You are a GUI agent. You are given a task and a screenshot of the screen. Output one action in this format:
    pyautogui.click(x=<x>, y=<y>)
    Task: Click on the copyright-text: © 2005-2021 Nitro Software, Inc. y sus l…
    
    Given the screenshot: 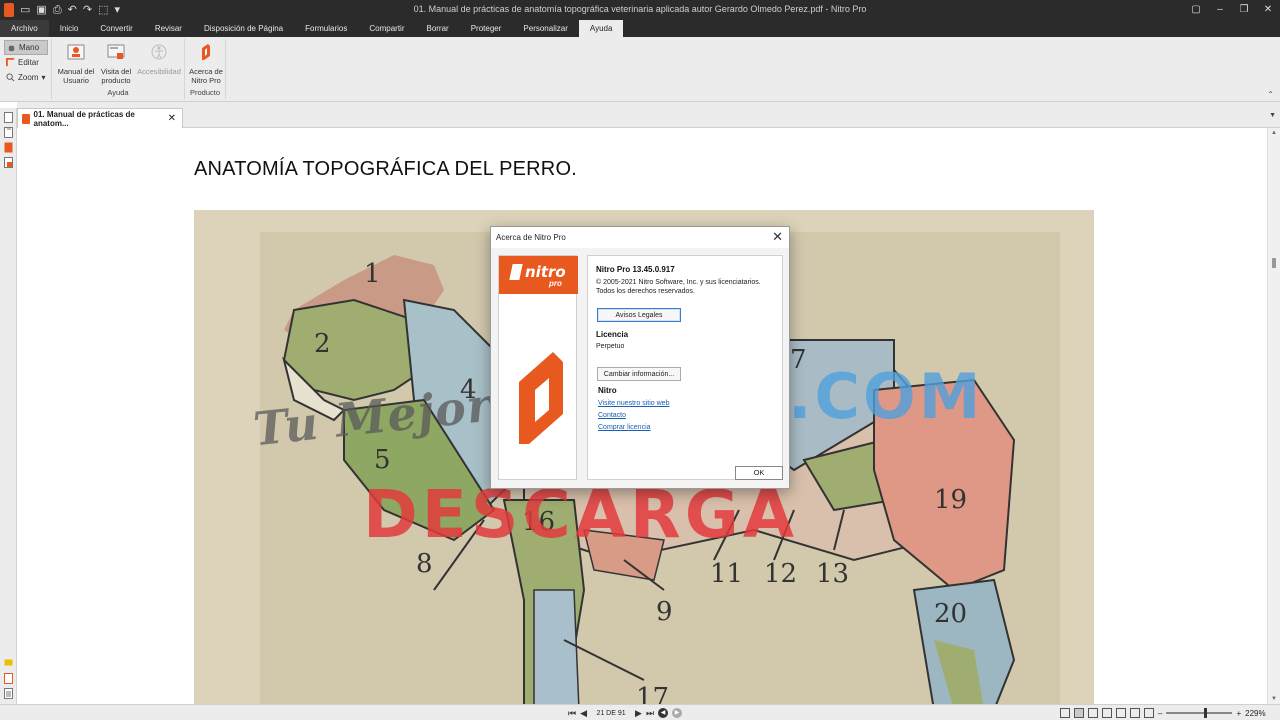 What is the action you would take?
    pyautogui.click(x=678, y=282)
    